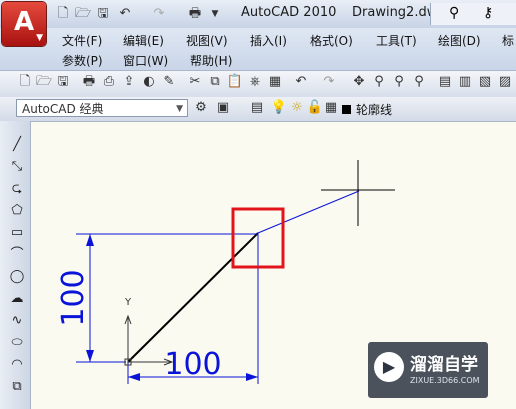 The image size is (516, 409). Describe the element at coordinates (215, 82) in the screenshot. I see `copy-icon: ⧉` at that location.